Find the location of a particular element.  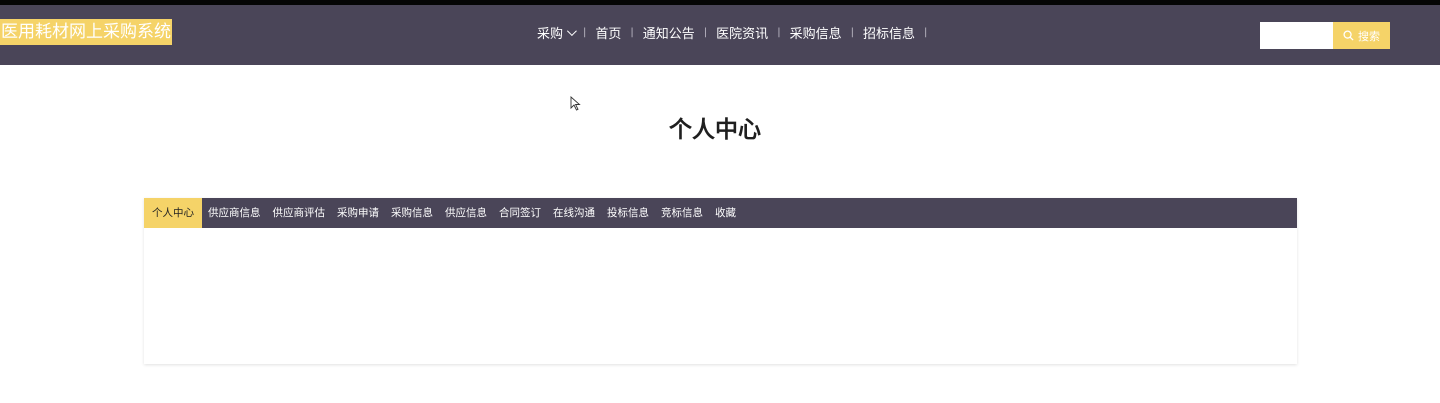

tab-contract-signing: 合同签订 is located at coordinates (520, 213).